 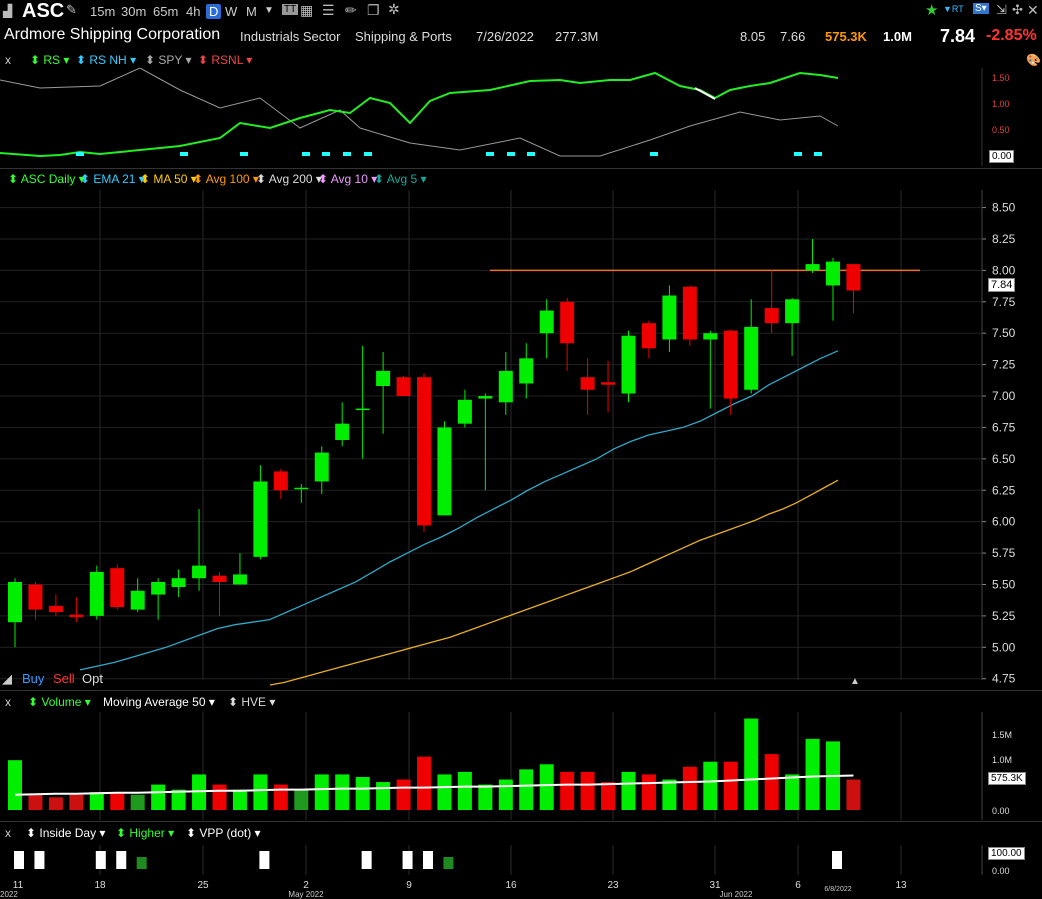 What do you see at coordinates (753, 36) in the screenshot?
I see `high-value: 8.05` at bounding box center [753, 36].